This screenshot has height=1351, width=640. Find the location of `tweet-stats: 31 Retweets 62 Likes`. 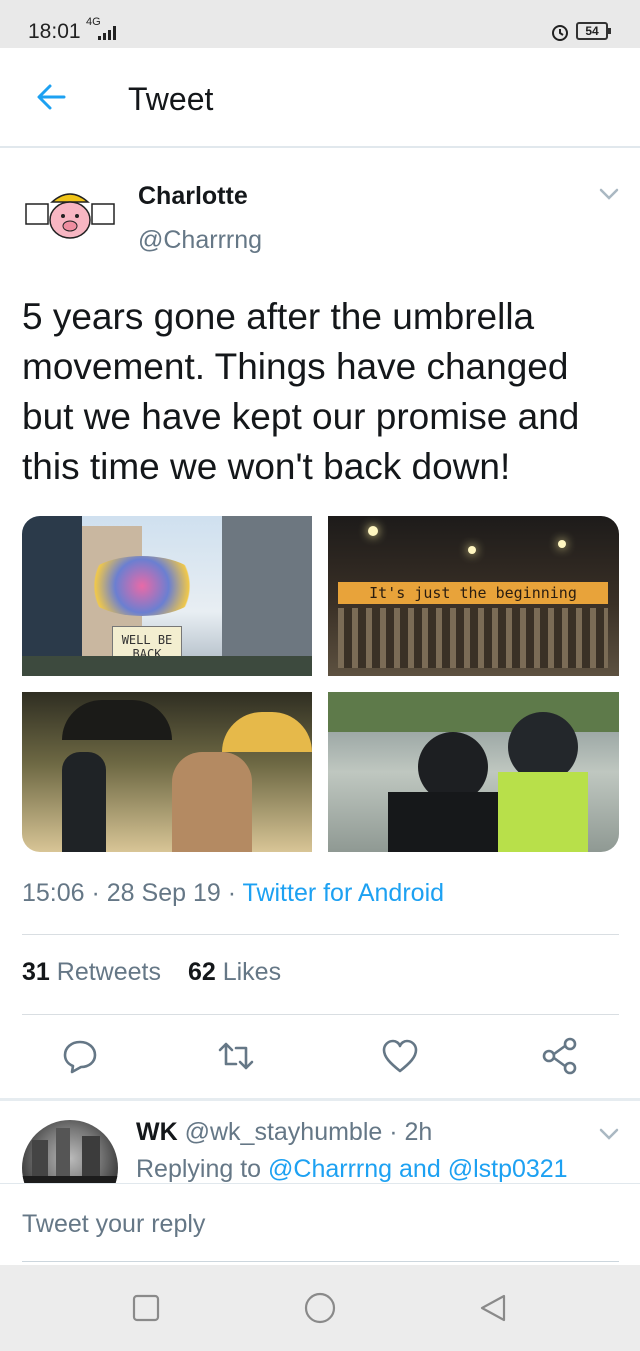

tweet-stats: 31 Retweets 62 Likes is located at coordinates (161, 972).